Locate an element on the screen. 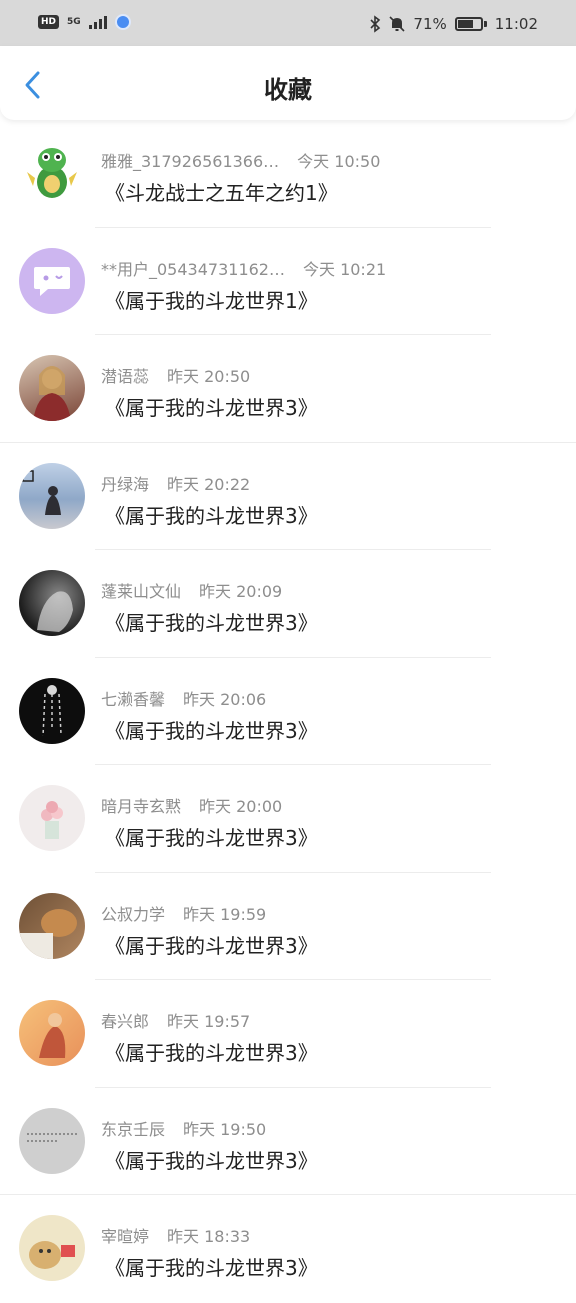  status-left: HD 5G is located at coordinates (84, 22).